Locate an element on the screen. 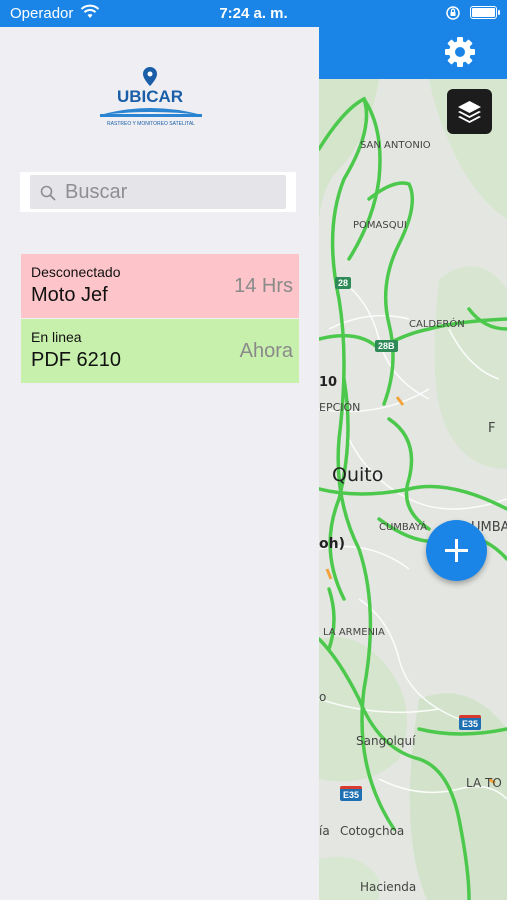 Image resolution: width=507 pixels, height=900 pixels. map-label-cotogchoa: Cotogchoa is located at coordinates (372, 831).